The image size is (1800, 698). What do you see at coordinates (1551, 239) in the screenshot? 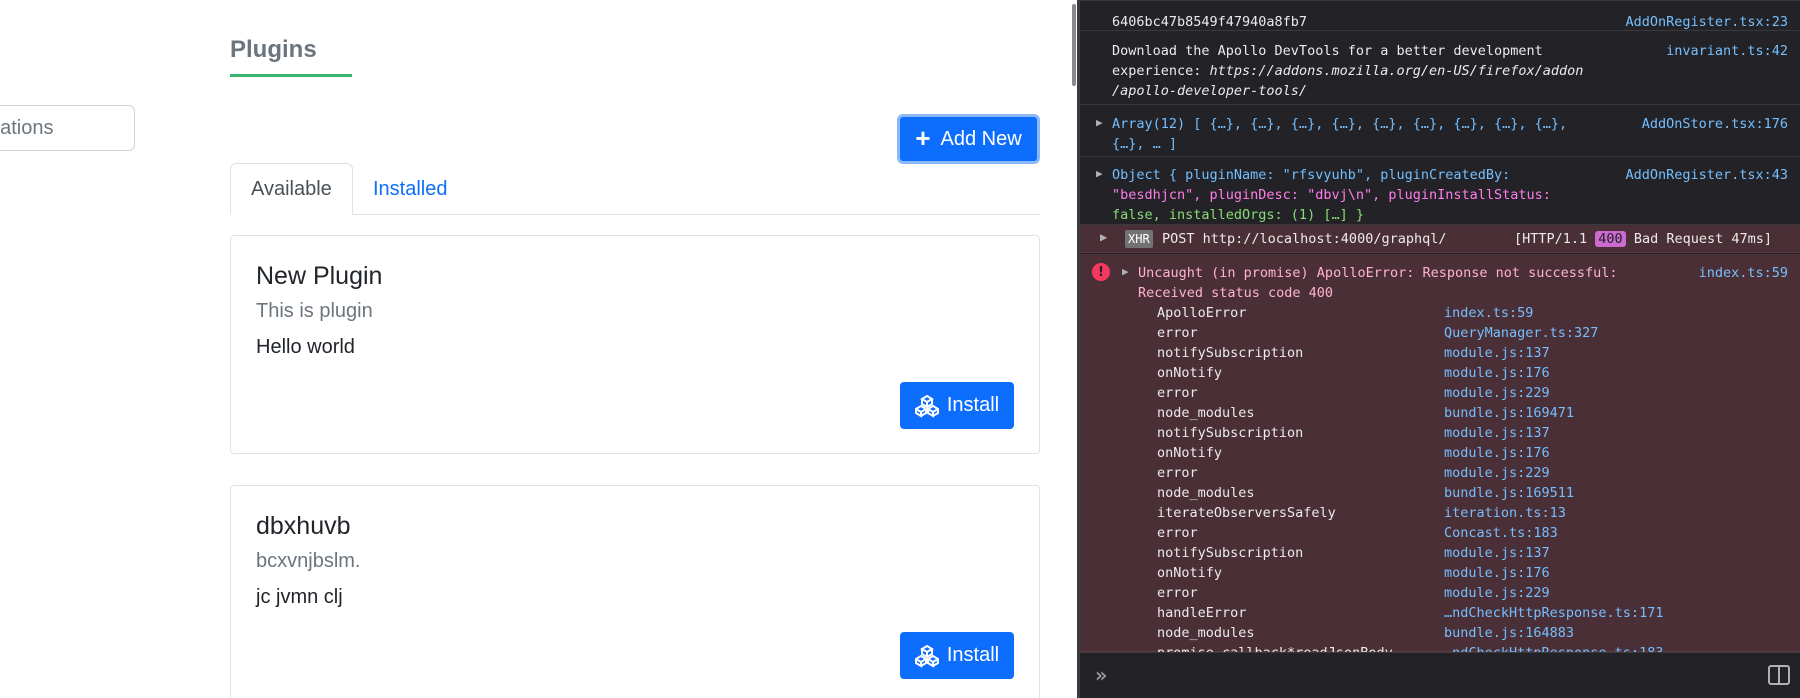
I see `protocol-text: [HTTP/1.1` at bounding box center [1551, 239].